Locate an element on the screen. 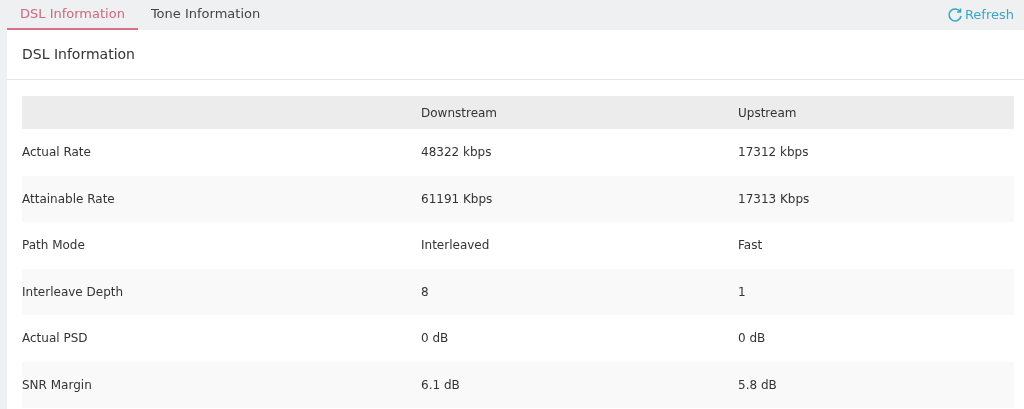 This screenshot has height=409, width=1024. table-cell-text: Interleaved is located at coordinates (455, 246).